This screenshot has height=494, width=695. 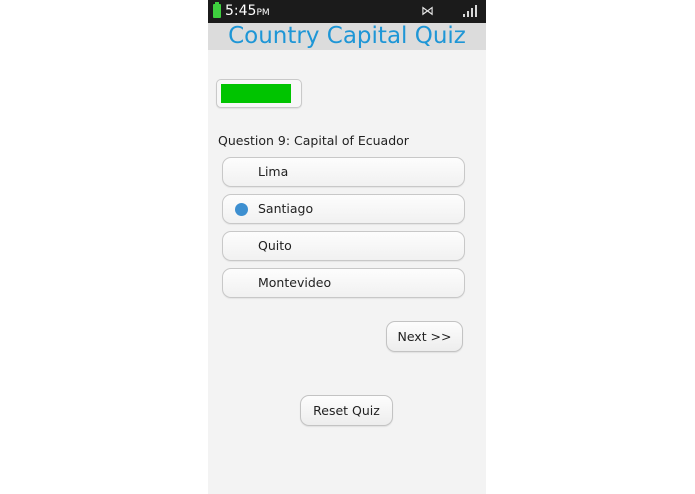 What do you see at coordinates (343, 283) in the screenshot?
I see `option-montevideo: Montevideo` at bounding box center [343, 283].